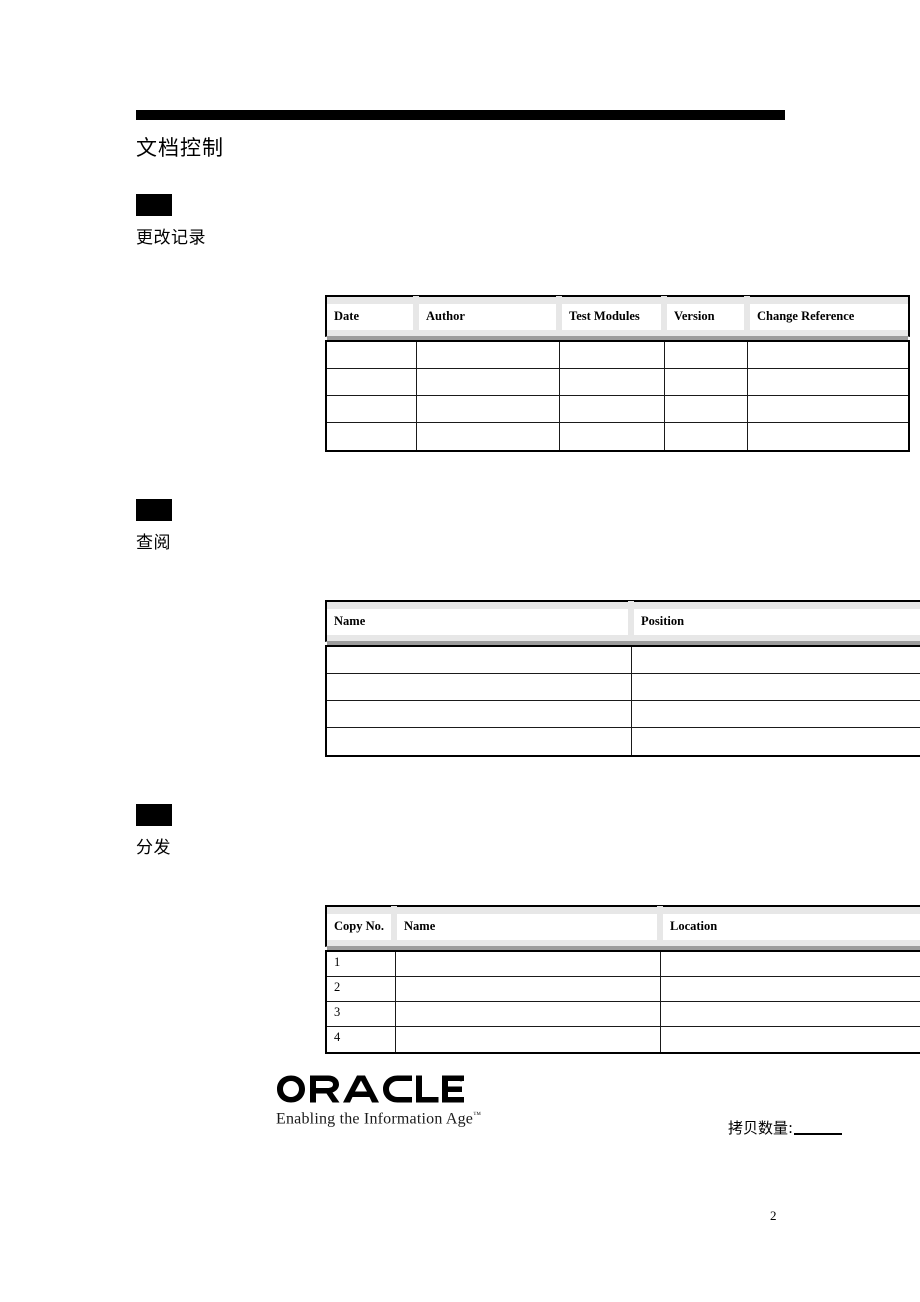 Image resolution: width=920 pixels, height=1302 pixels. I want to click on table-row: 3, so click(623, 1014).